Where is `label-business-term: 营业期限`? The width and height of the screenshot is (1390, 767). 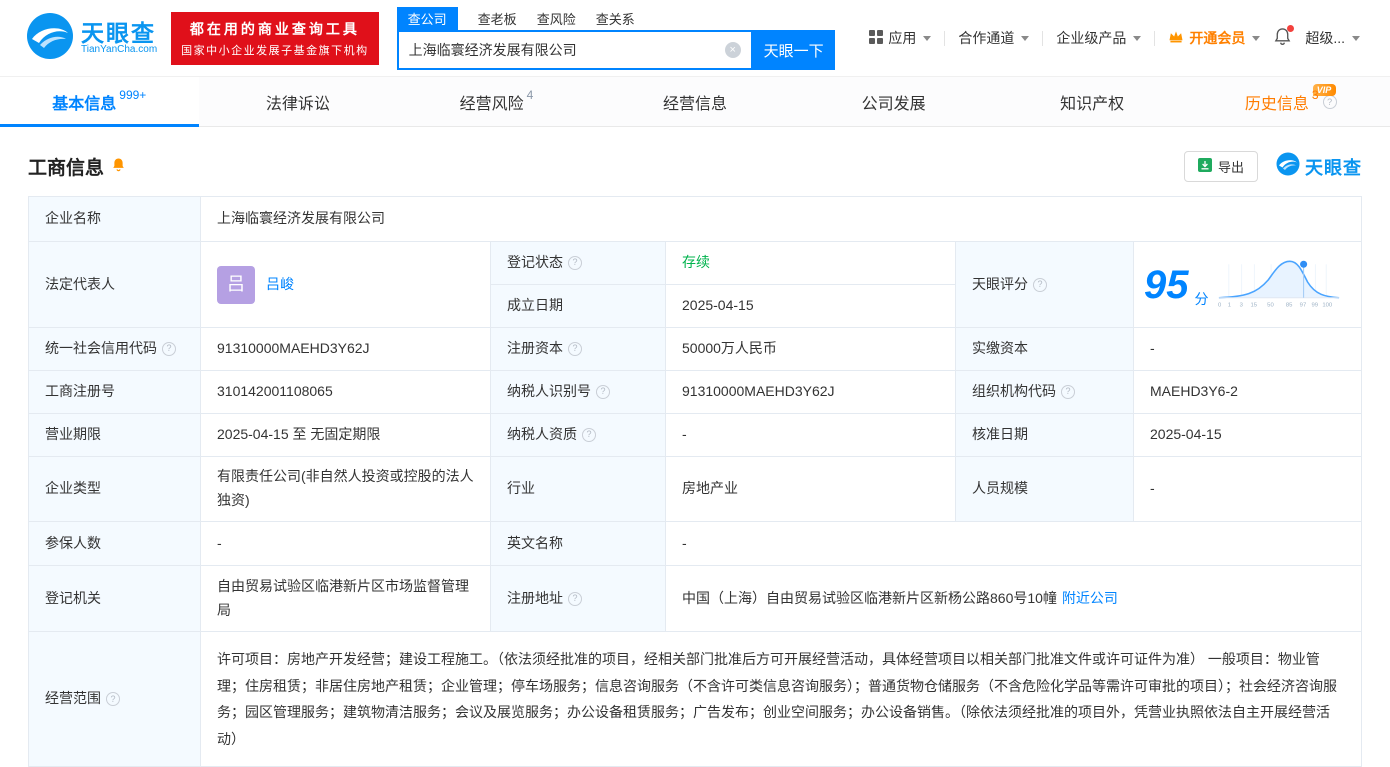
label-business-term: 营业期限 is located at coordinates (115, 435).